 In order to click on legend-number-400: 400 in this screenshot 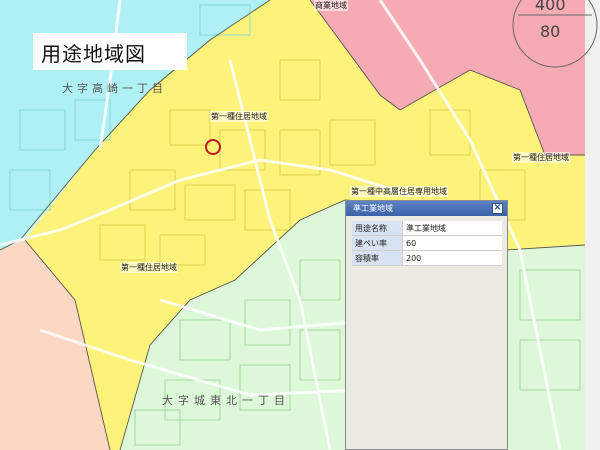, I will do `click(550, 7)`.